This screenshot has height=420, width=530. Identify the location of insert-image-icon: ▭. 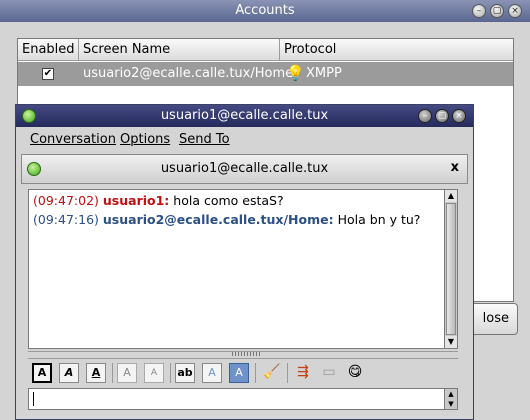
(329, 373).